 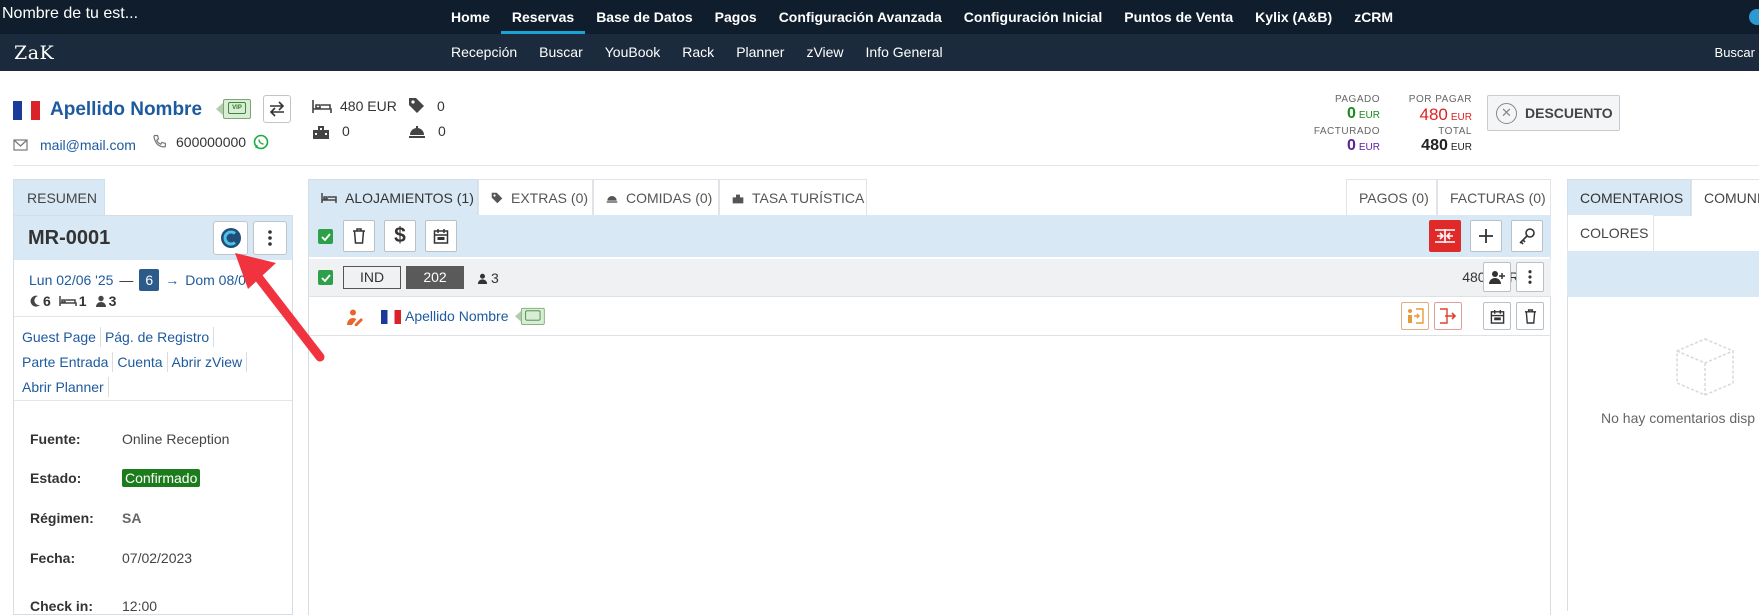 I want to click on field-checkin-key: Check in:, so click(x=62, y=606).